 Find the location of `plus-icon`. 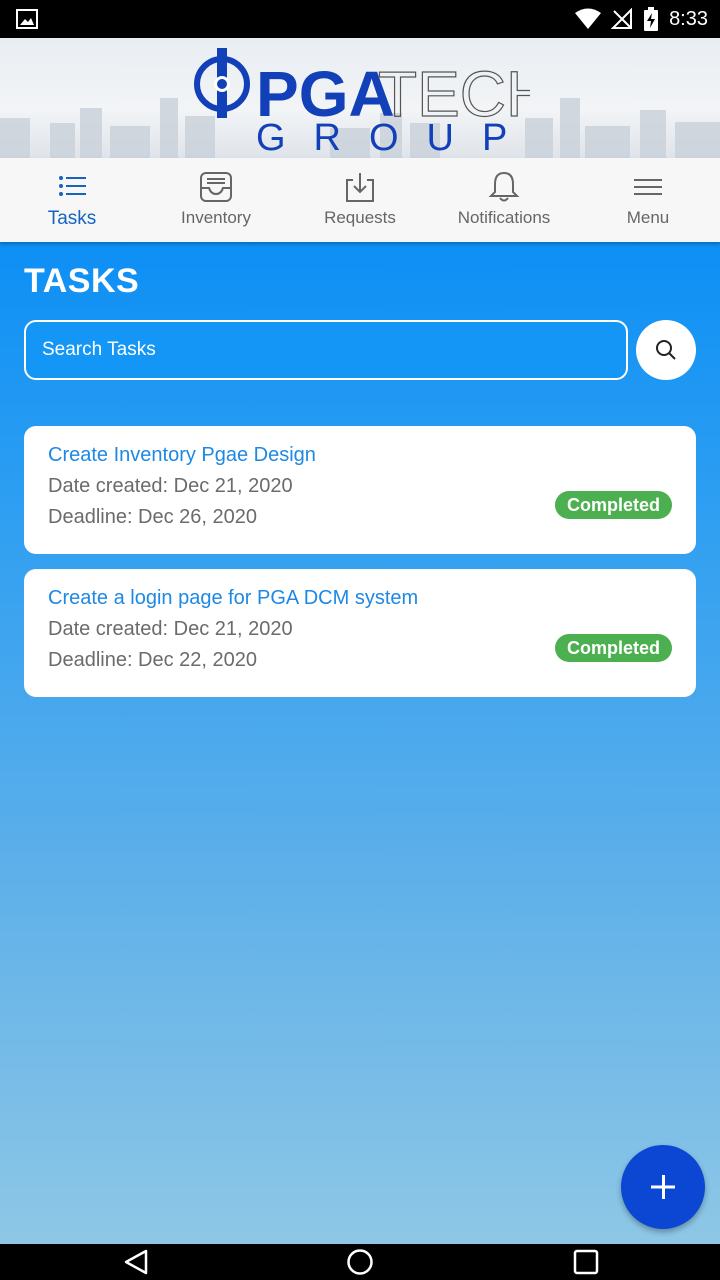

plus-icon is located at coordinates (663, 1187).